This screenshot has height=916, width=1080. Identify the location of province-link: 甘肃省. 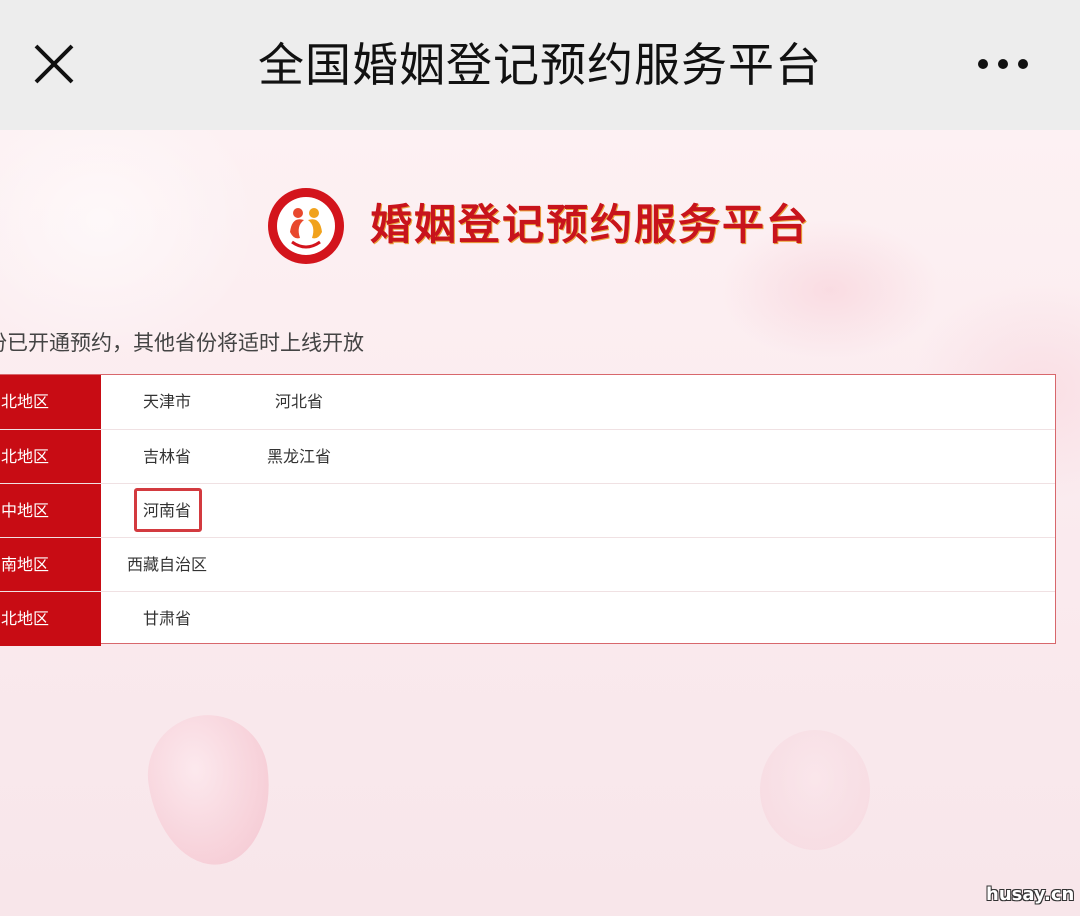
(167, 619).